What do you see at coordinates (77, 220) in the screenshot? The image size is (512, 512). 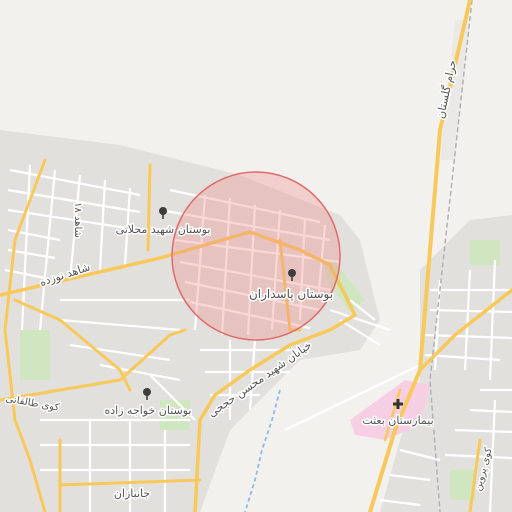 I see `street-shahed-vertical-label: شاهد ۱۸` at bounding box center [77, 220].